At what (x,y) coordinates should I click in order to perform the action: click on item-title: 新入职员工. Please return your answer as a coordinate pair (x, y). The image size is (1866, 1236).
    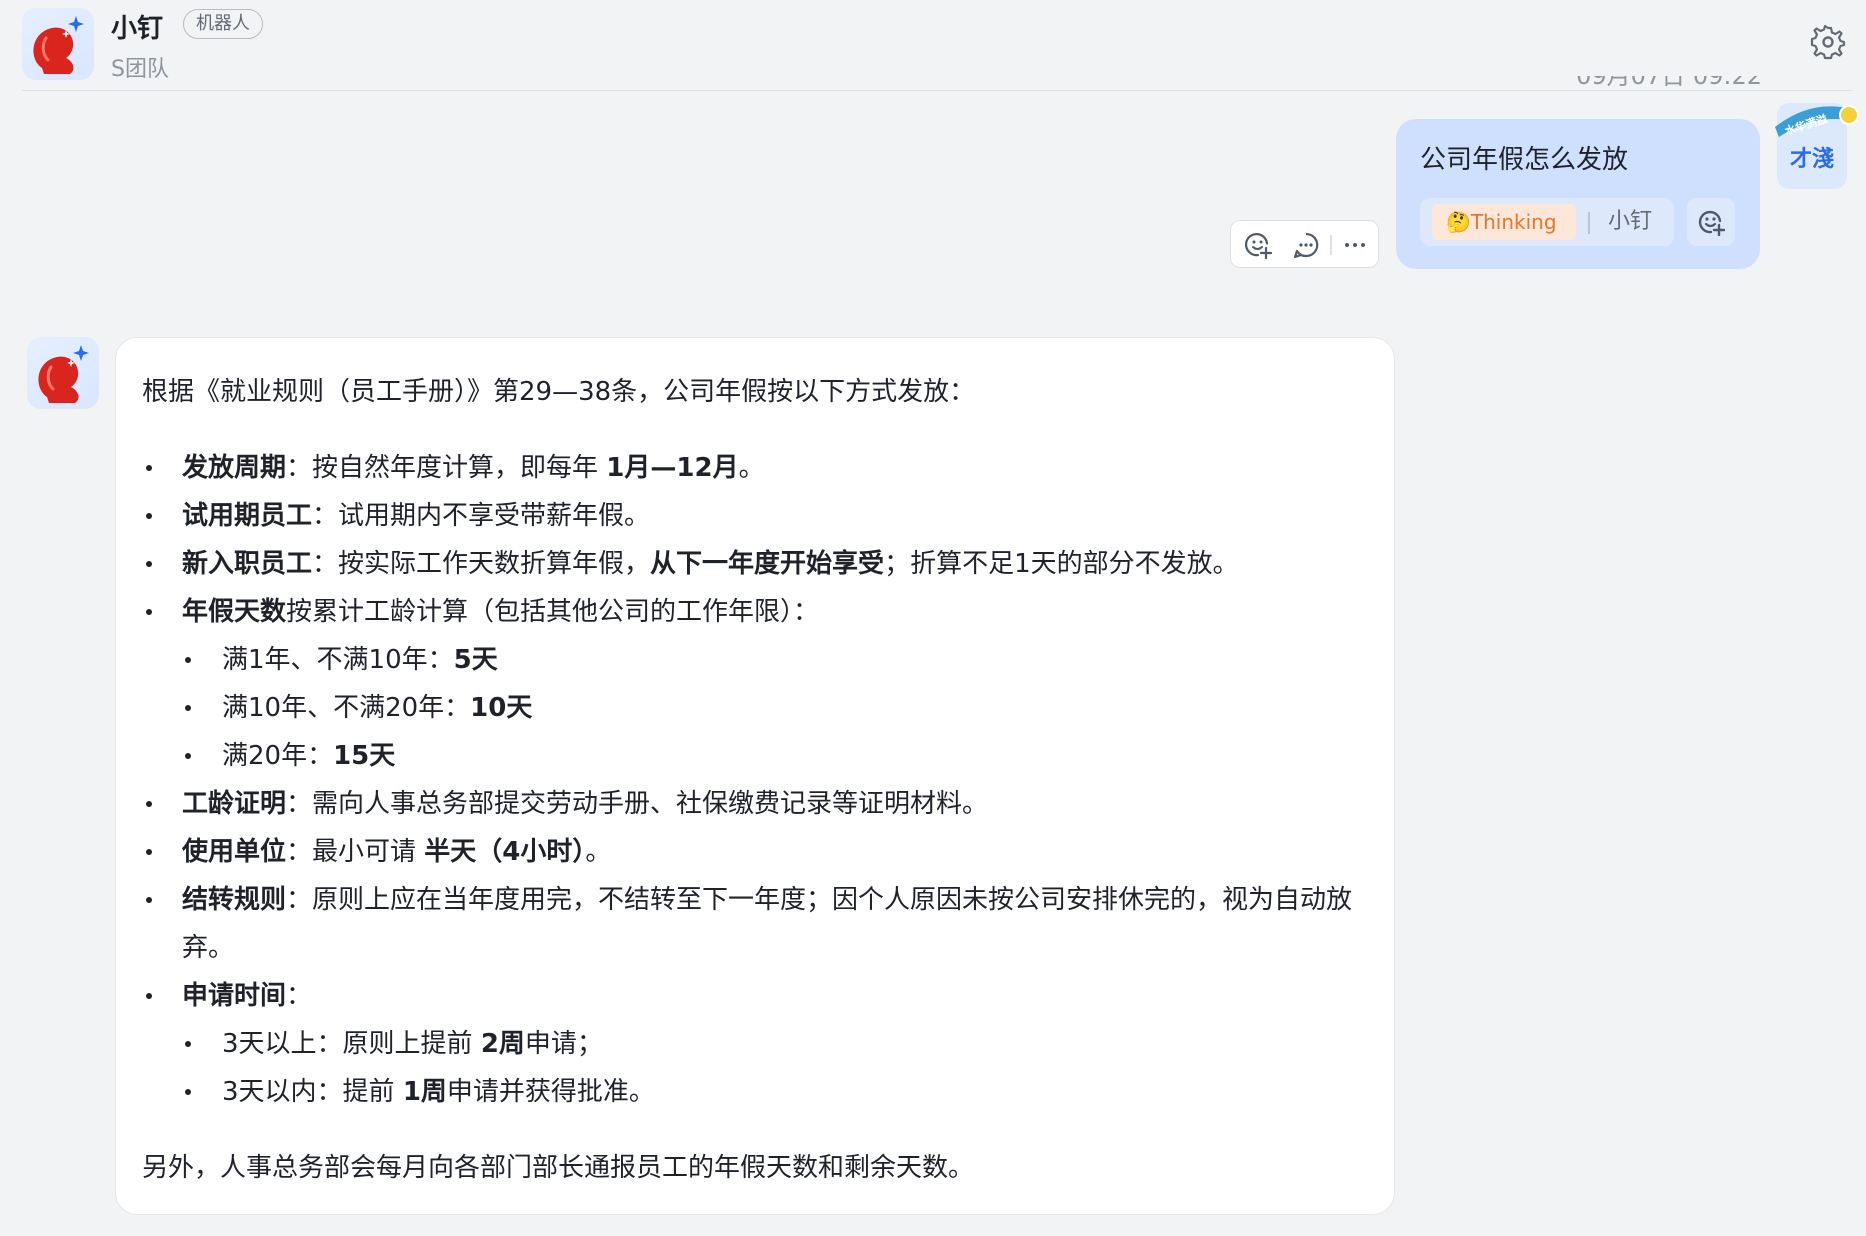
    Looking at the image, I should click on (247, 564).